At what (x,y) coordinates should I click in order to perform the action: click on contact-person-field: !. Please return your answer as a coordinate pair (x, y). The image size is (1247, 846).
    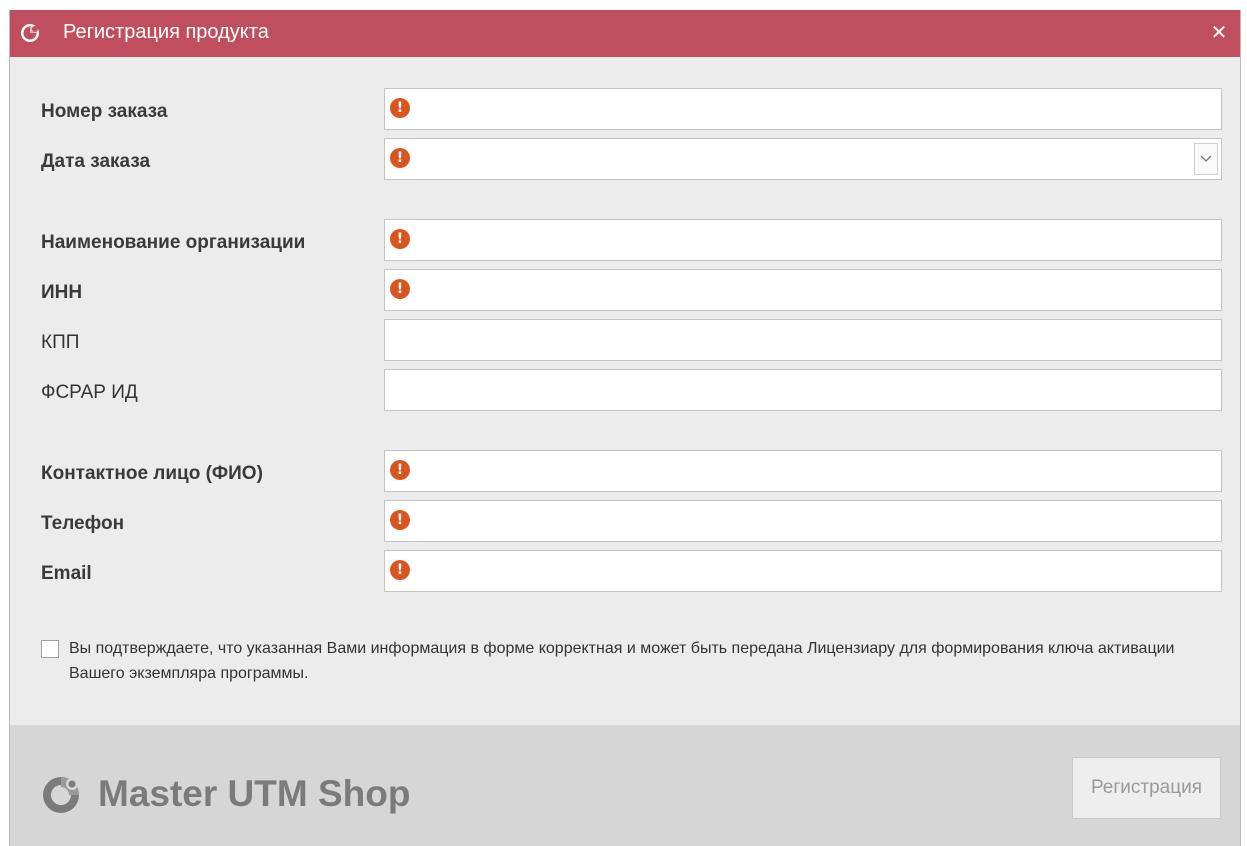
    Looking at the image, I should click on (803, 471).